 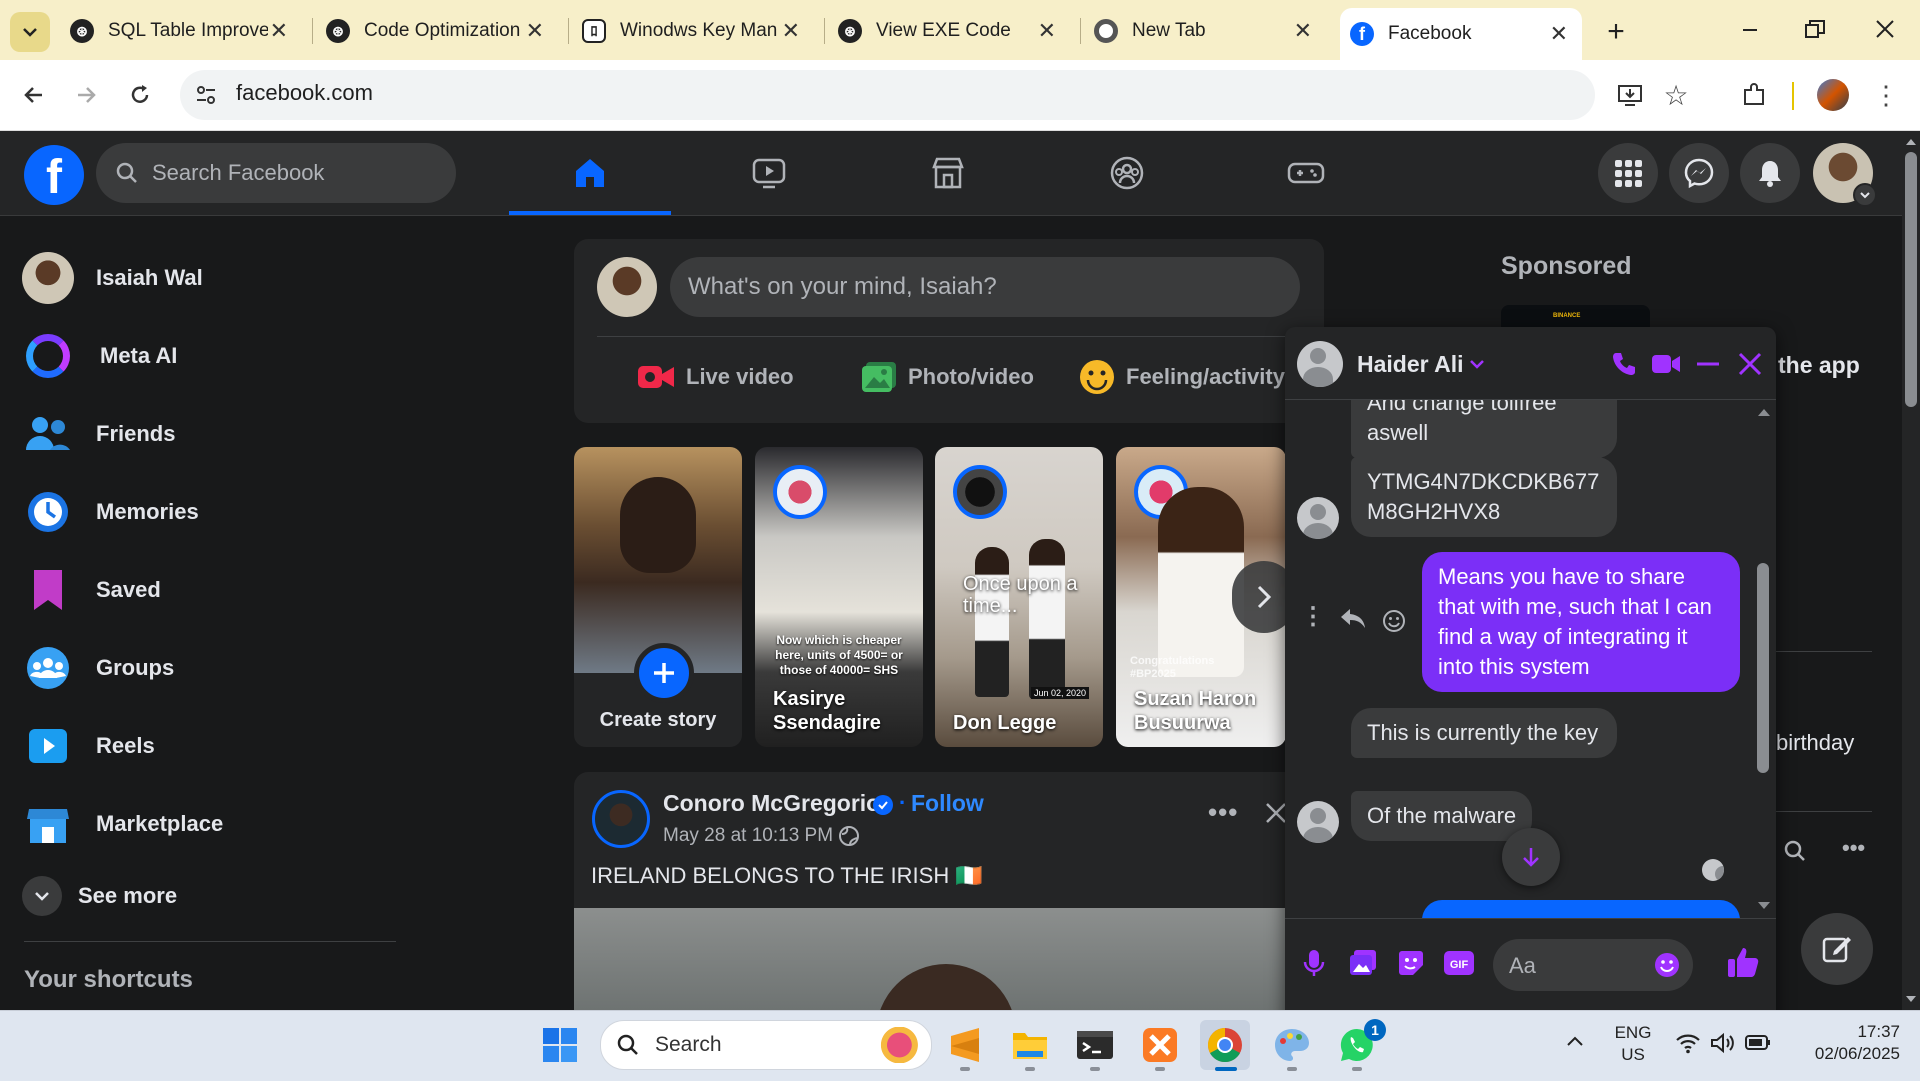 I want to click on chrome-app, so click(x=1225, y=1045).